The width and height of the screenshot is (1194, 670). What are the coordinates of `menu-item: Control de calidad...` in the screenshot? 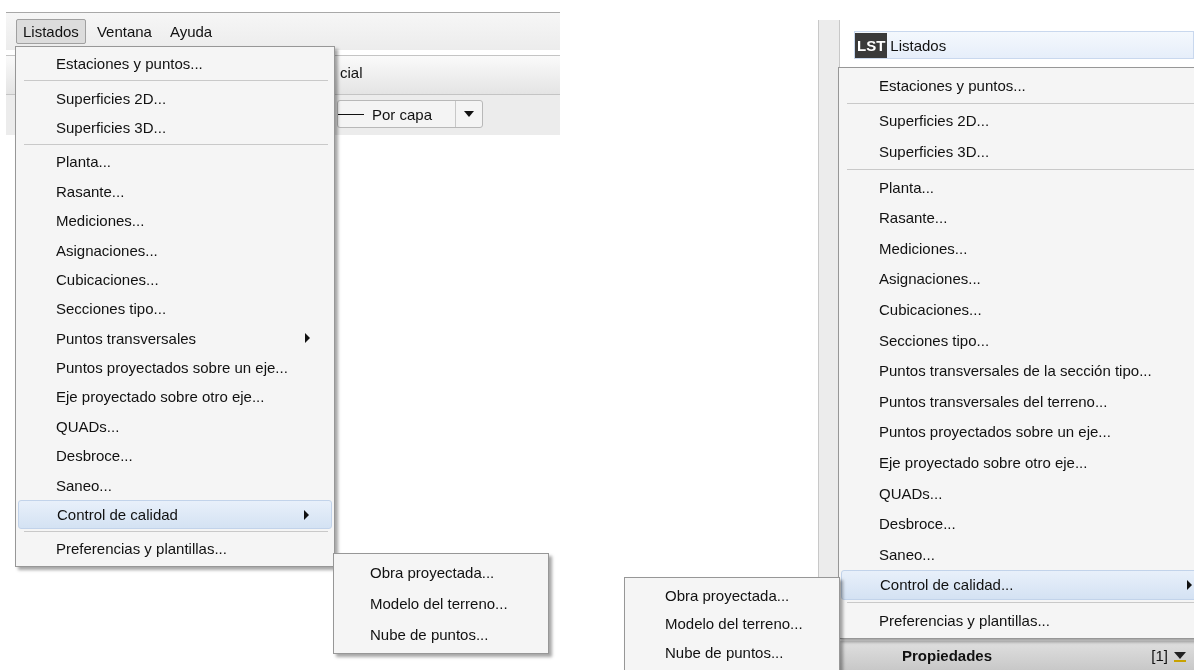 It's located at (1017, 585).